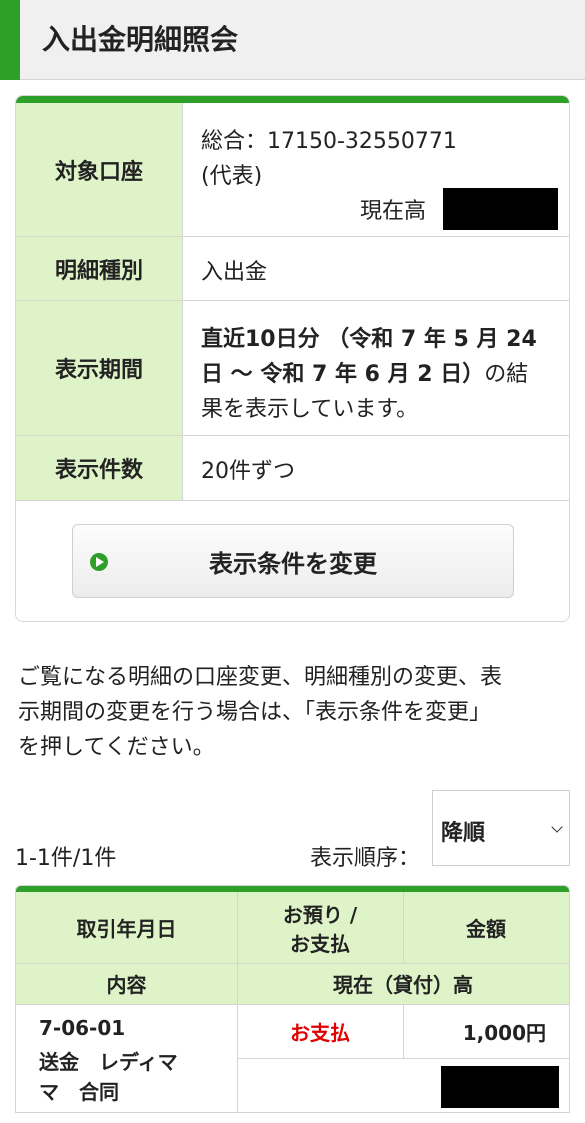 The height and width of the screenshot is (1123, 585). I want to click on row-content-line2: マ 合同, so click(79, 1092).